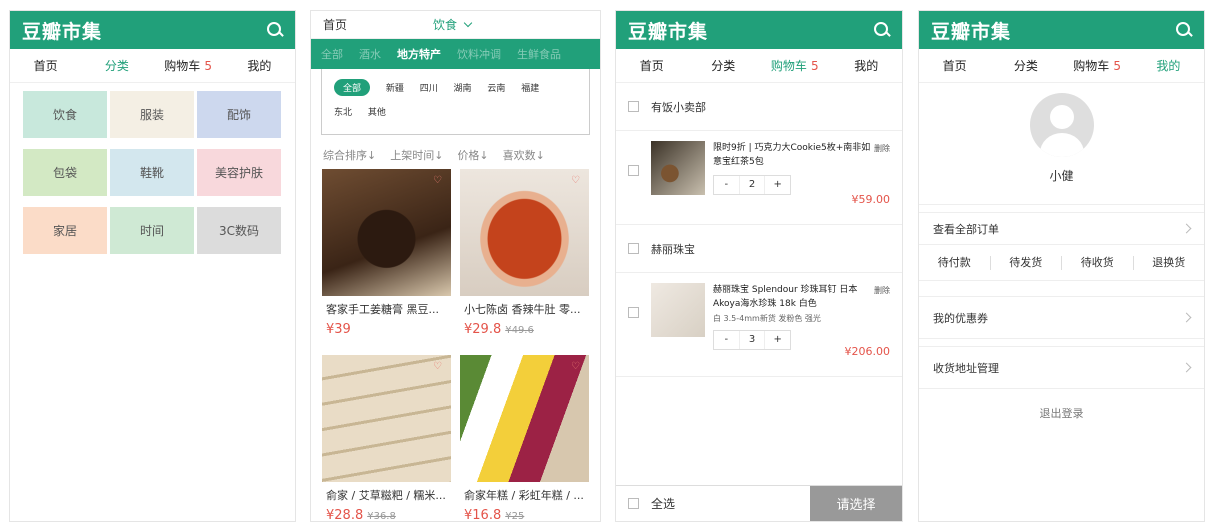  I want to click on chevron-right-icon, so click(1186, 228).